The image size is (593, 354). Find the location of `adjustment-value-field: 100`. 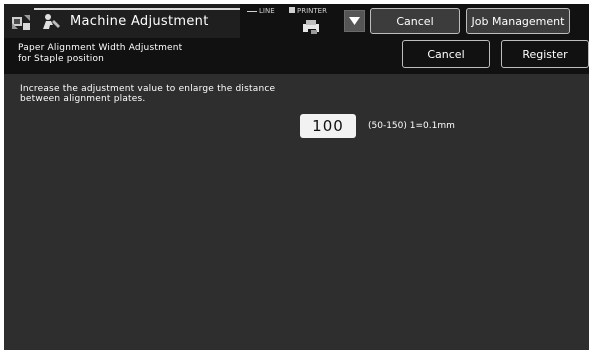

adjustment-value-field: 100 is located at coordinates (328, 126).